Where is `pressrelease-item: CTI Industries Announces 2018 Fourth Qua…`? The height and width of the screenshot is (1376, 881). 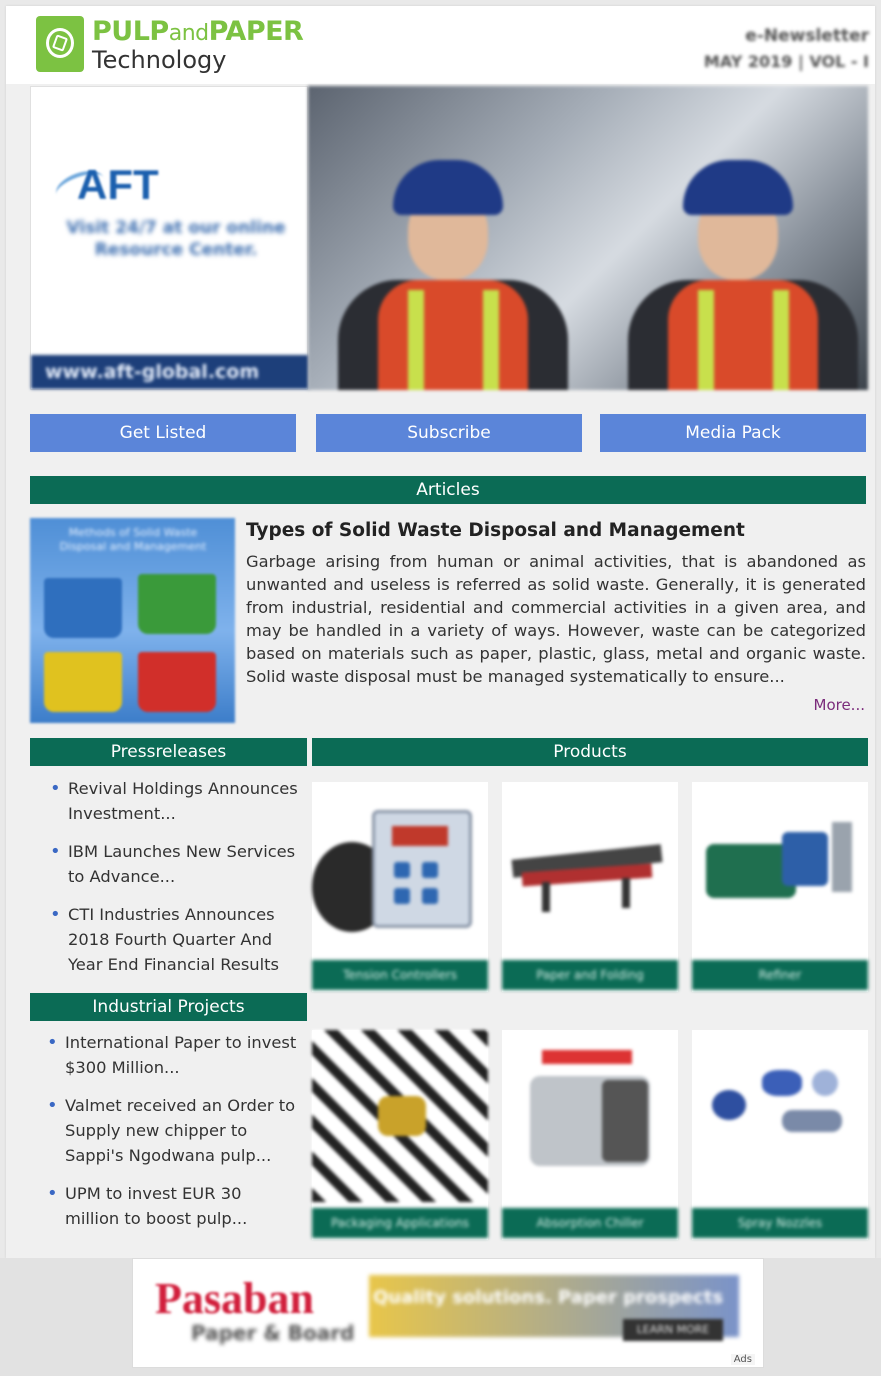
pressrelease-item: CTI Industries Announces 2018 Fourth Qua… is located at coordinates (175, 939).